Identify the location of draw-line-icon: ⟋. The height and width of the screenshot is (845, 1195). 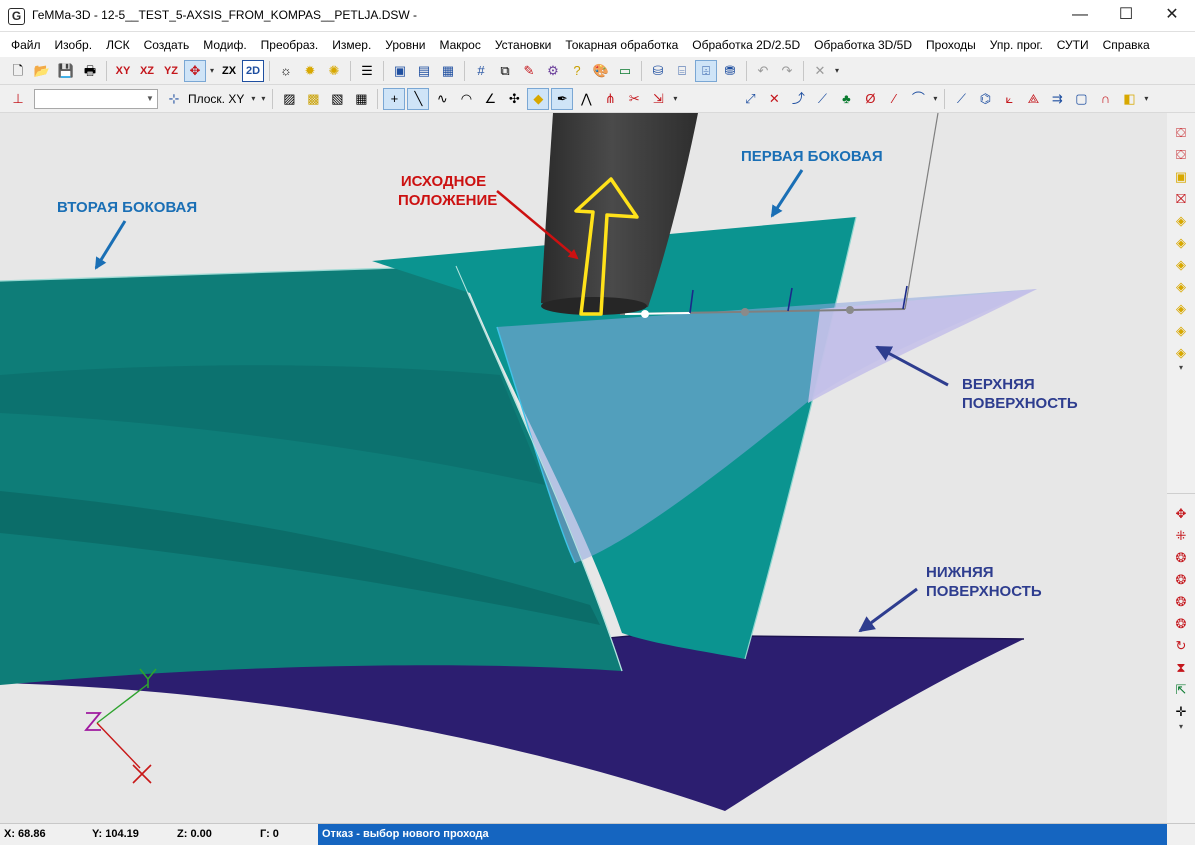
(961, 99).